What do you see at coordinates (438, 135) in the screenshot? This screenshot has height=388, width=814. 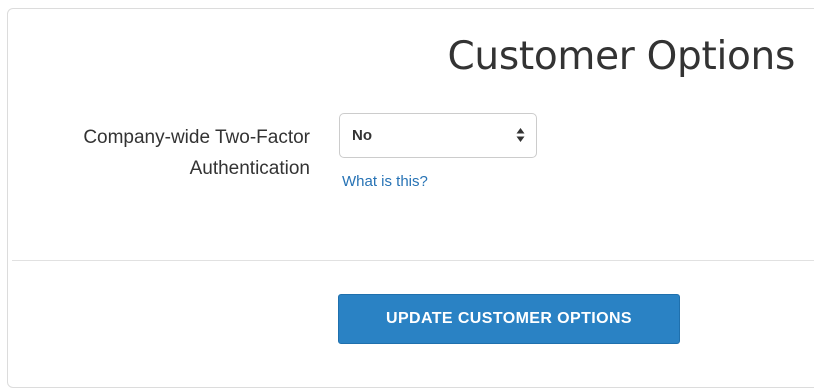 I see `two-factor-select: No` at bounding box center [438, 135].